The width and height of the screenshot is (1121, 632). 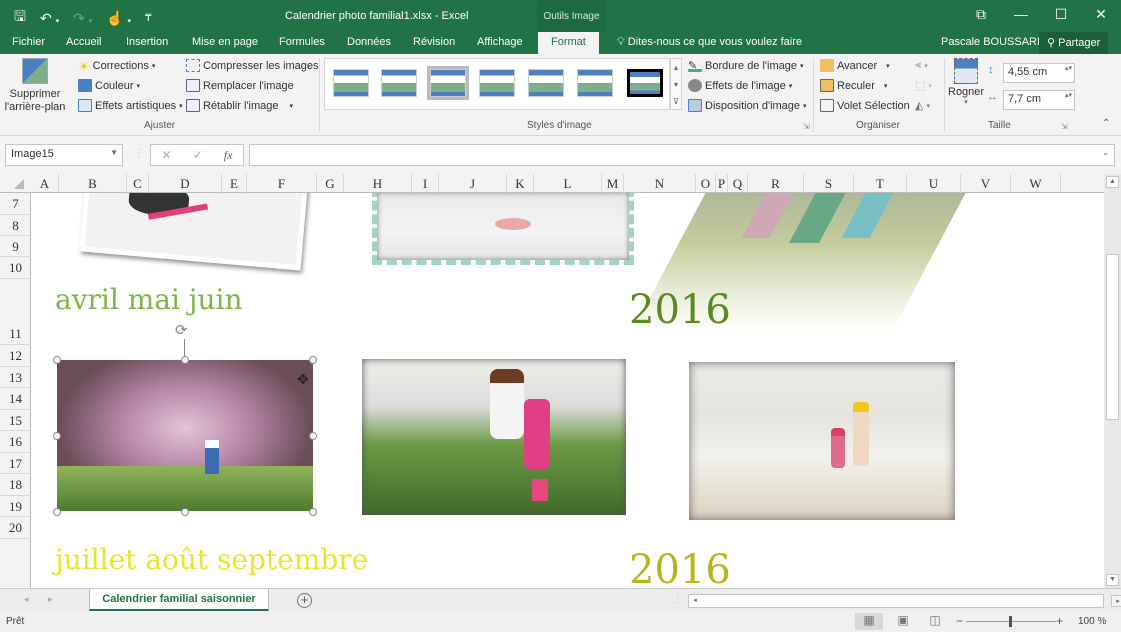 I want to click on picture-layout-button: Disposition d'image ▾, so click(x=747, y=105).